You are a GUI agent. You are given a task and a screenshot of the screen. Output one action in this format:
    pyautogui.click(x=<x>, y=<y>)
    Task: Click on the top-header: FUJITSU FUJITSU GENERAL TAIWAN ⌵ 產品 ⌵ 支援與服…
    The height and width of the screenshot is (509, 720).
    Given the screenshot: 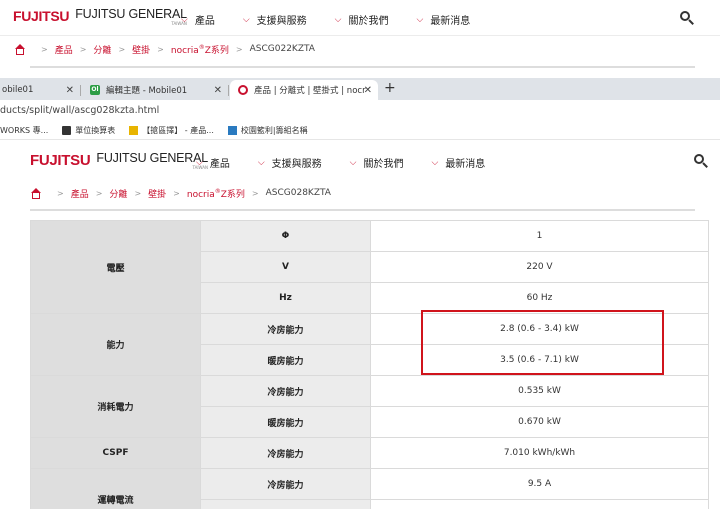 What is the action you would take?
    pyautogui.click(x=360, y=18)
    